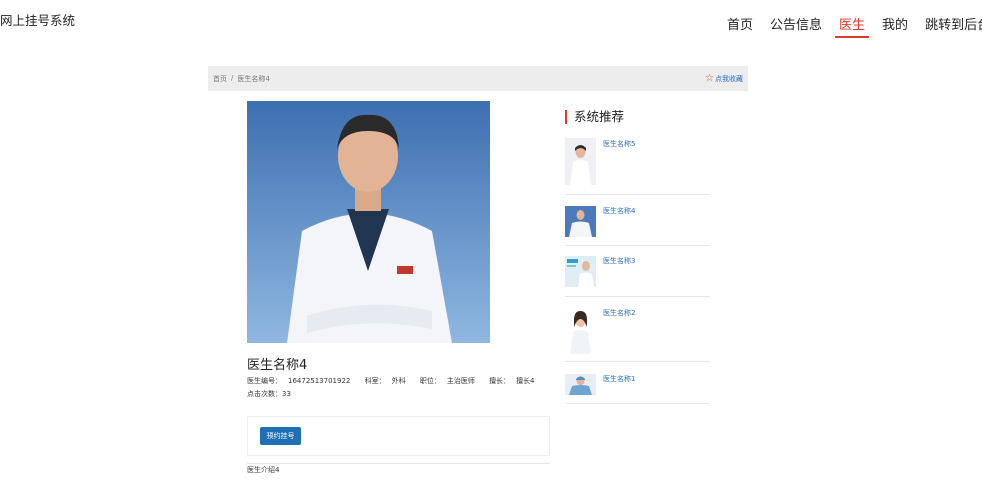 The width and height of the screenshot is (982, 492). I want to click on recommend-title: 系统推荐, so click(594, 117).